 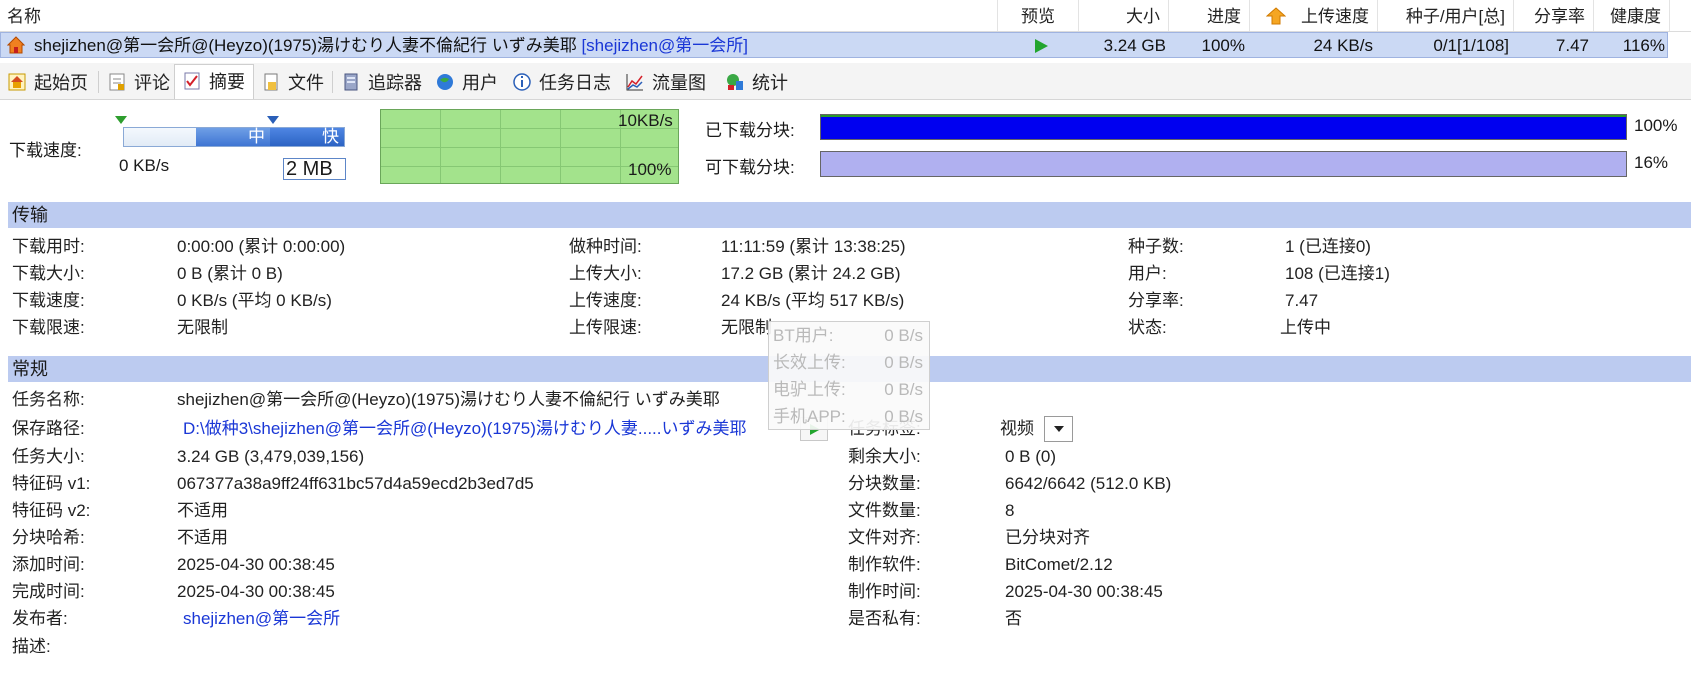 I want to click on speed-limit-input: 2 MB, so click(x=314, y=169).